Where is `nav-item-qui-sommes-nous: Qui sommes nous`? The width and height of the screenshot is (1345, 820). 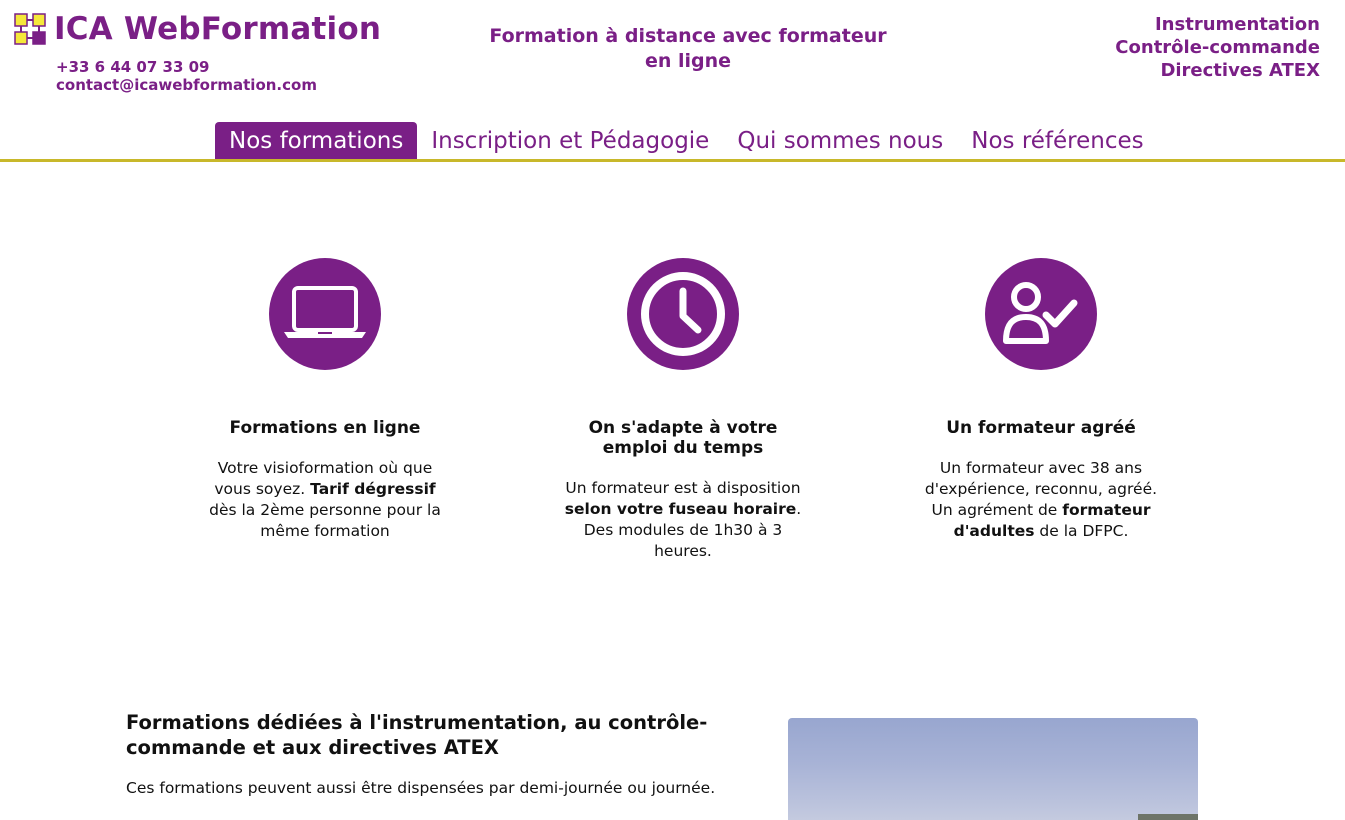
nav-item-qui-sommes-nous: Qui sommes nous is located at coordinates (840, 140).